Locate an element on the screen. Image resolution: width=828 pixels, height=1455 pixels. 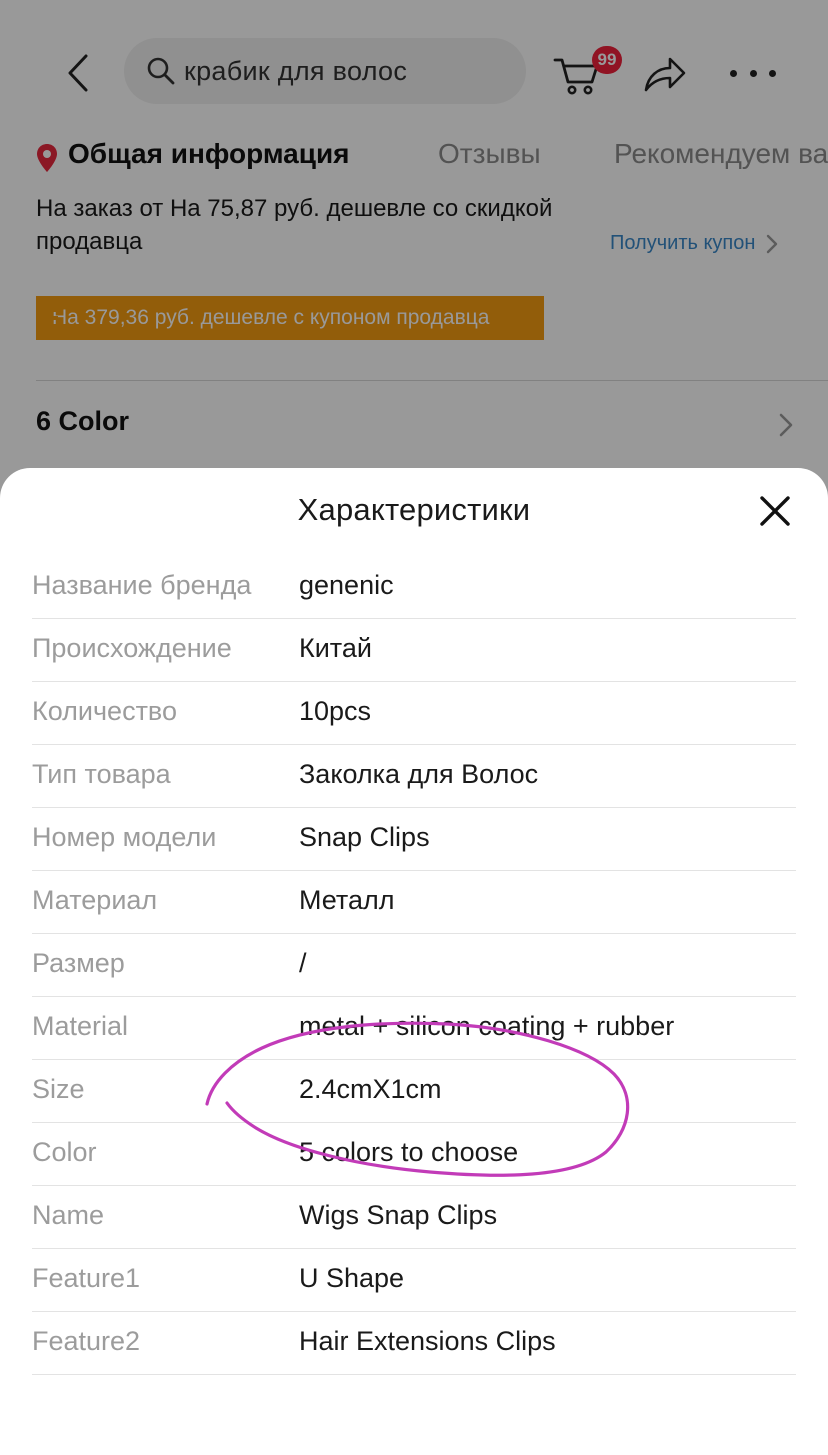
spec-row: Происхождение Китай is located at coordinates (414, 650).